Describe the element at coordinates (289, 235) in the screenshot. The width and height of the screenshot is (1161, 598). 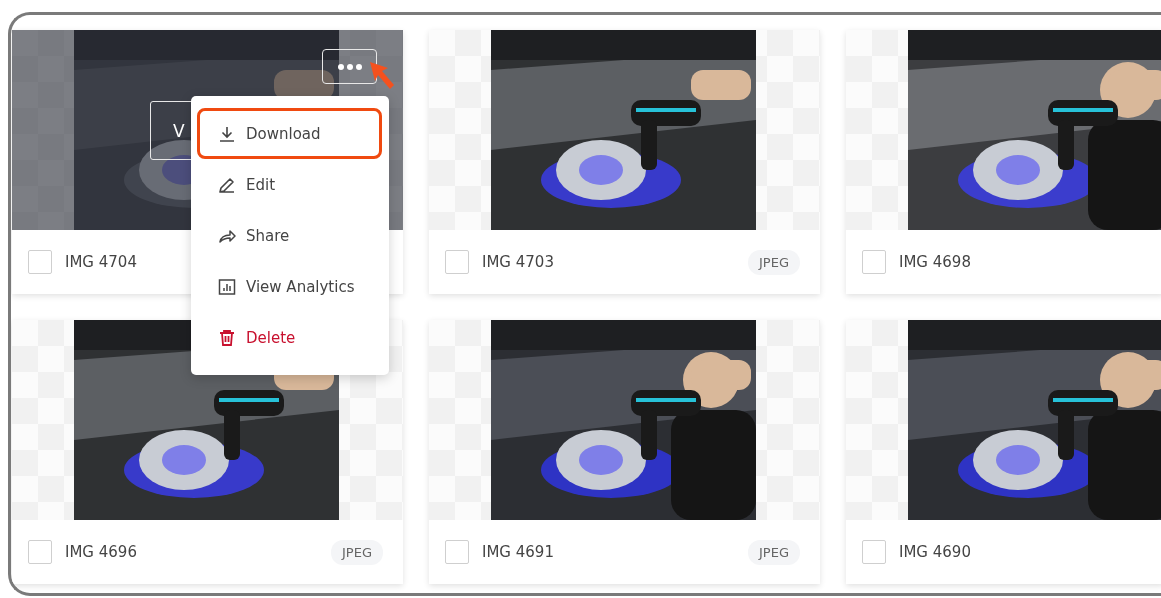
I see `menu-item: Share` at that location.